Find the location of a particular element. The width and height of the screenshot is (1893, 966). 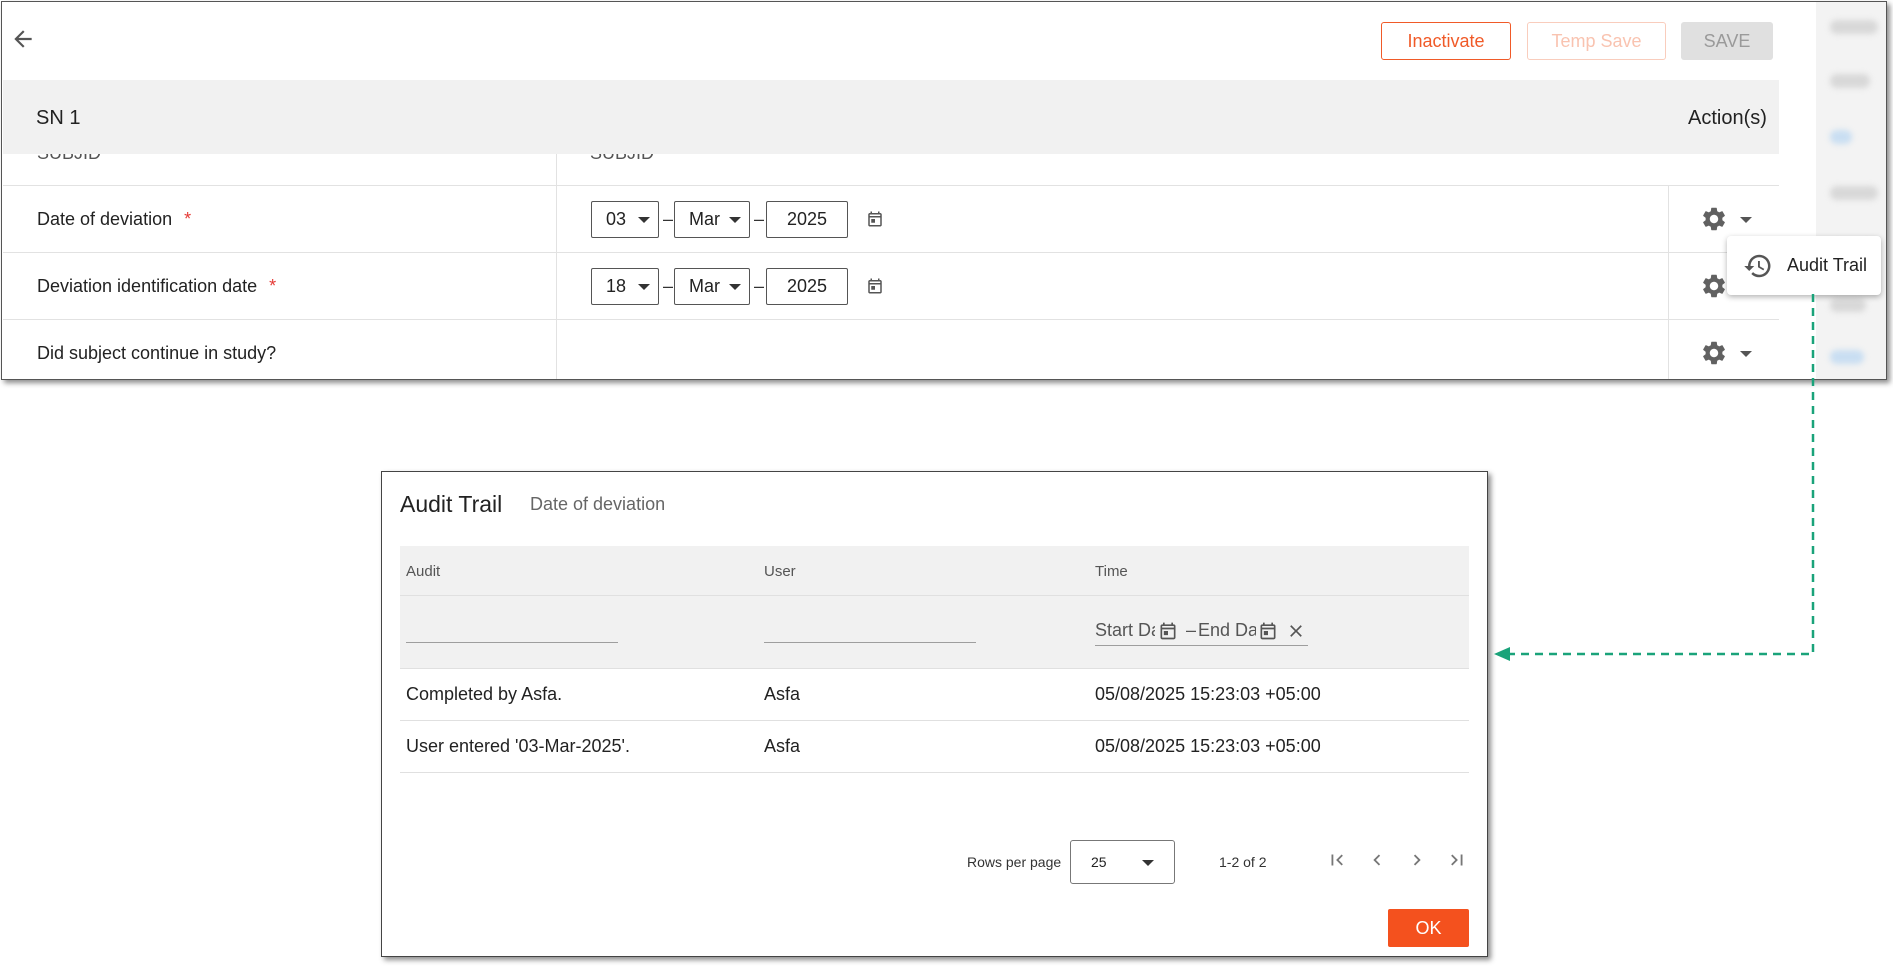

history-icon is located at coordinates (1757, 265).